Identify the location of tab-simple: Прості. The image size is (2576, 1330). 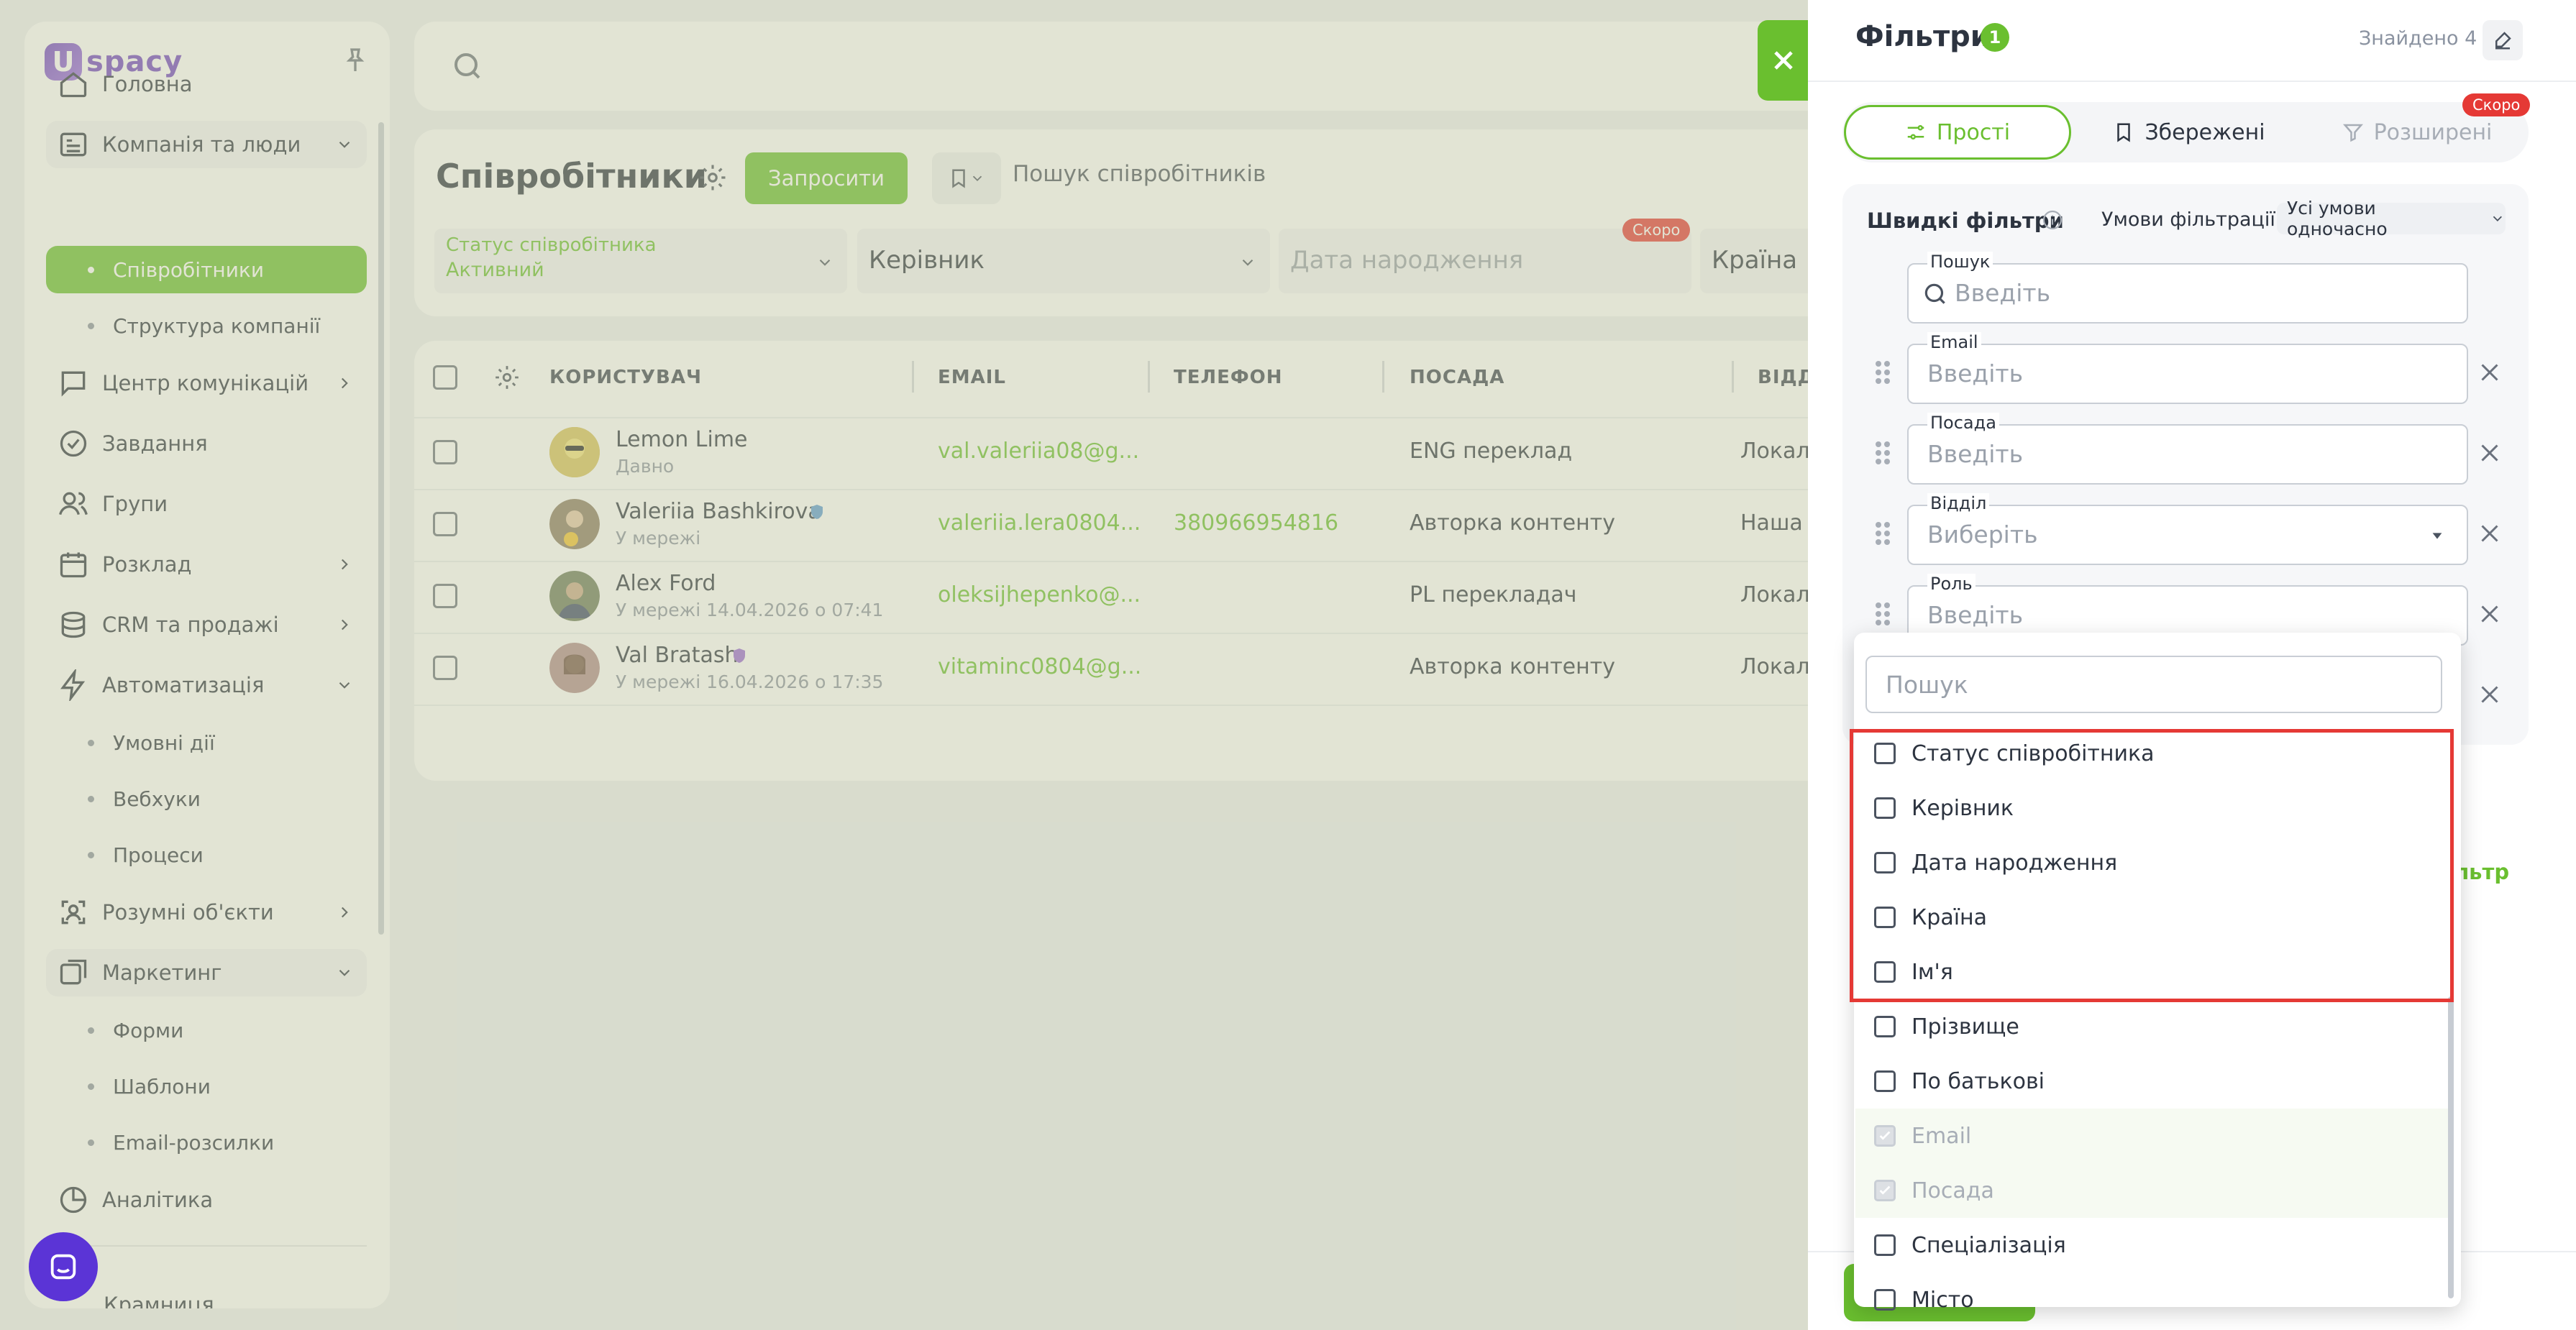
(1957, 132).